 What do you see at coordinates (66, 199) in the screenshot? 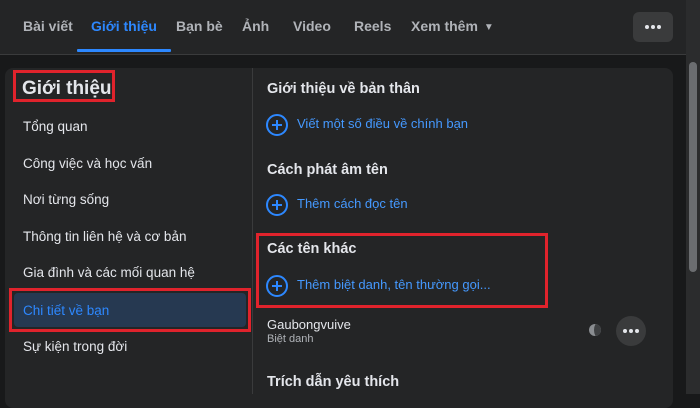
I see `sidebar-item-places-lived: Nơi từng sống` at bounding box center [66, 199].